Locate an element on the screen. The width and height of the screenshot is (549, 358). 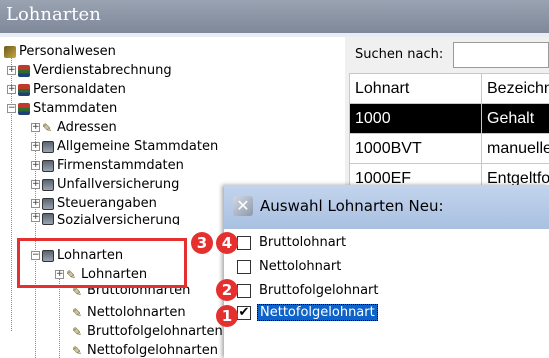
column-header-bezeichnung: Bezeichn is located at coordinates (515, 88).